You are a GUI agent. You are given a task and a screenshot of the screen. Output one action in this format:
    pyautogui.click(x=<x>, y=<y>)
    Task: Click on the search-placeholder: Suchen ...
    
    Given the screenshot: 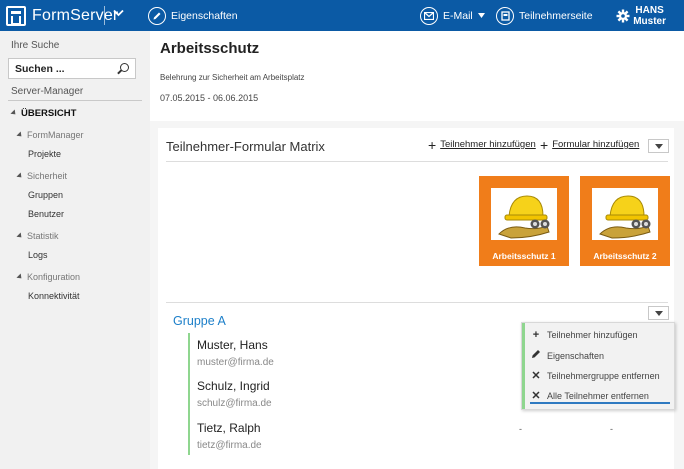 What is the action you would take?
    pyautogui.click(x=40, y=69)
    